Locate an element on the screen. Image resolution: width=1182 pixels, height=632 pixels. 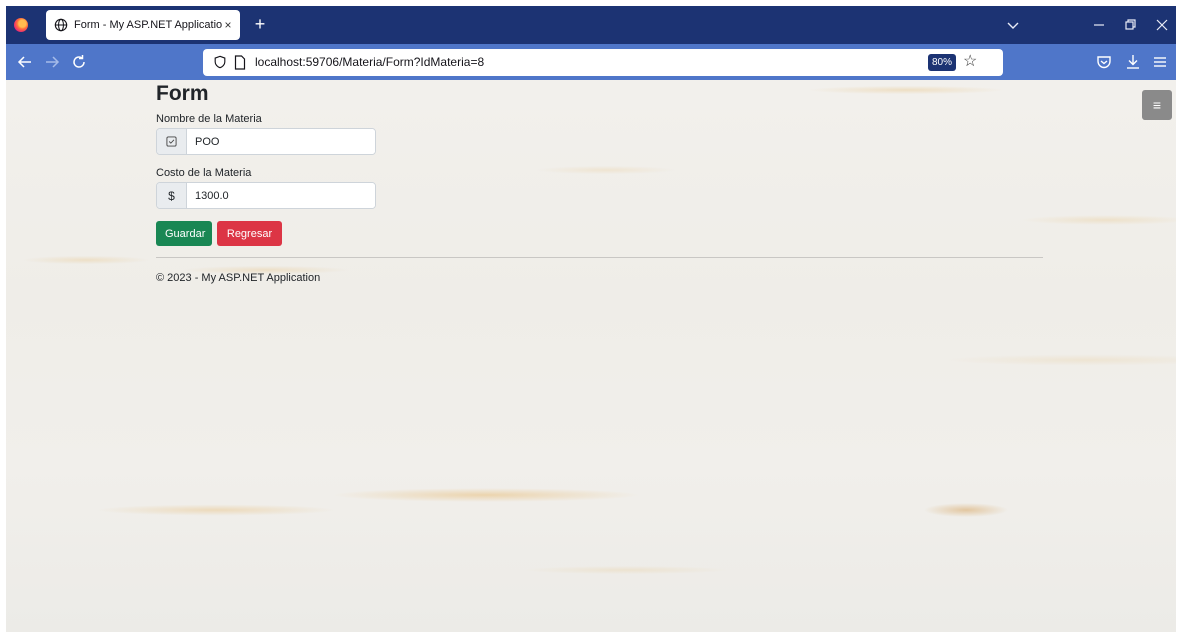
footer-copyright: © 2023 - My ASP.NET Application is located at coordinates (238, 278).